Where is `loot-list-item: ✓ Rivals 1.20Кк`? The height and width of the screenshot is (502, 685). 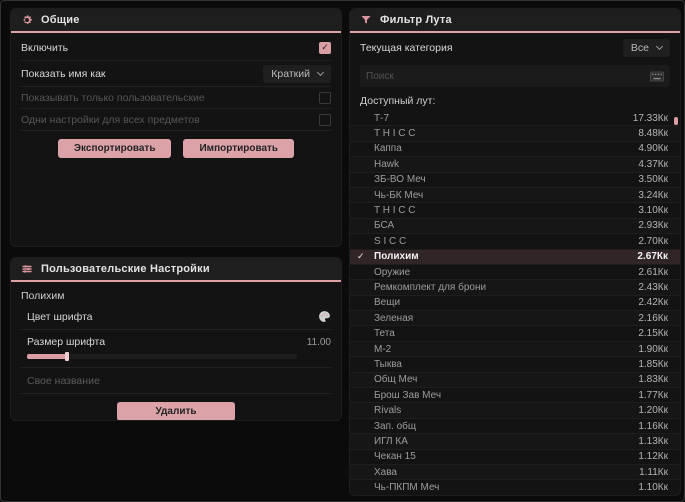
loot-list-item: ✓ Rivals 1.20Кк is located at coordinates (515, 411).